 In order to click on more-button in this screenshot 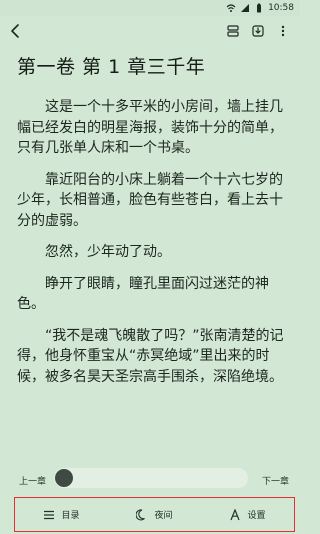, I will do `click(283, 31)`.